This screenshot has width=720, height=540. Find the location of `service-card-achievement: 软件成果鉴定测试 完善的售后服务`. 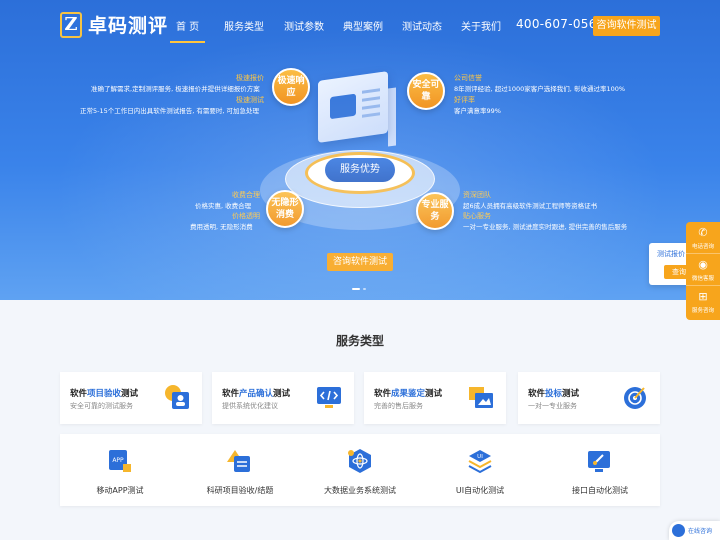

service-card-achievement: 软件成果鉴定测试 完善的售后服务 is located at coordinates (435, 398).